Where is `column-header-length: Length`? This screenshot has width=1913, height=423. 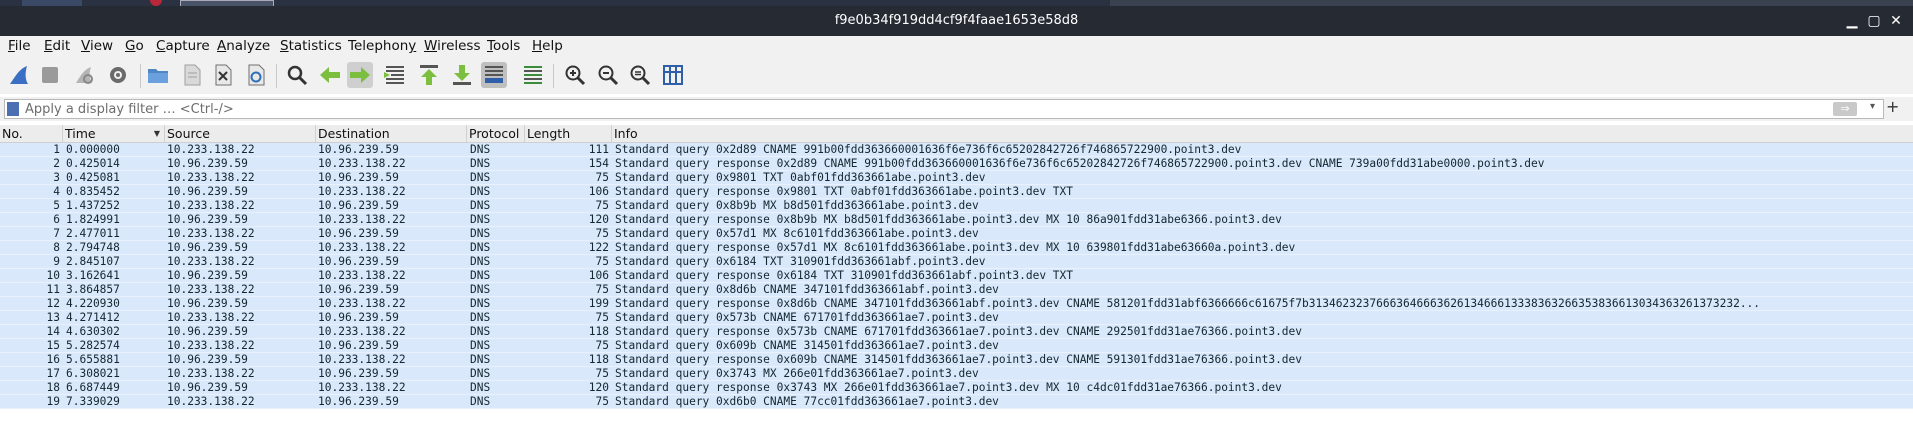 column-header-length: Length is located at coordinates (568, 133).